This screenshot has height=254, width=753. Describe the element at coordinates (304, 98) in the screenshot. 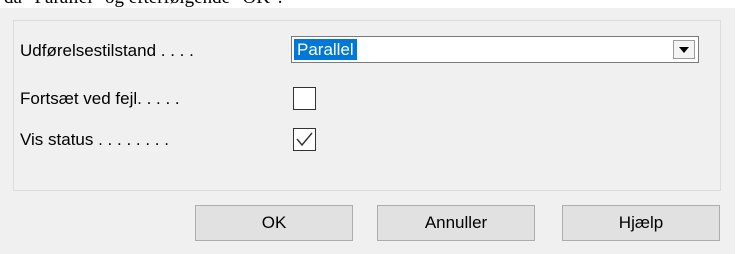

I see `continue-on-error-checkbox` at that location.